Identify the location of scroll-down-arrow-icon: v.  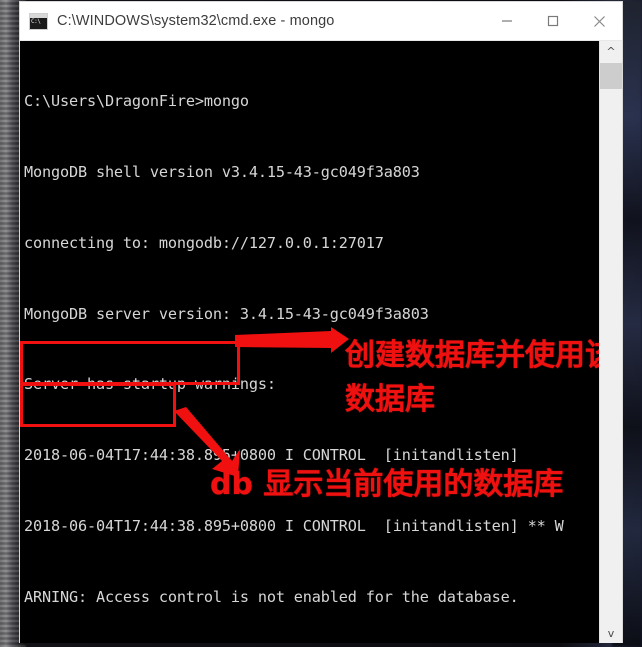
(611, 633).